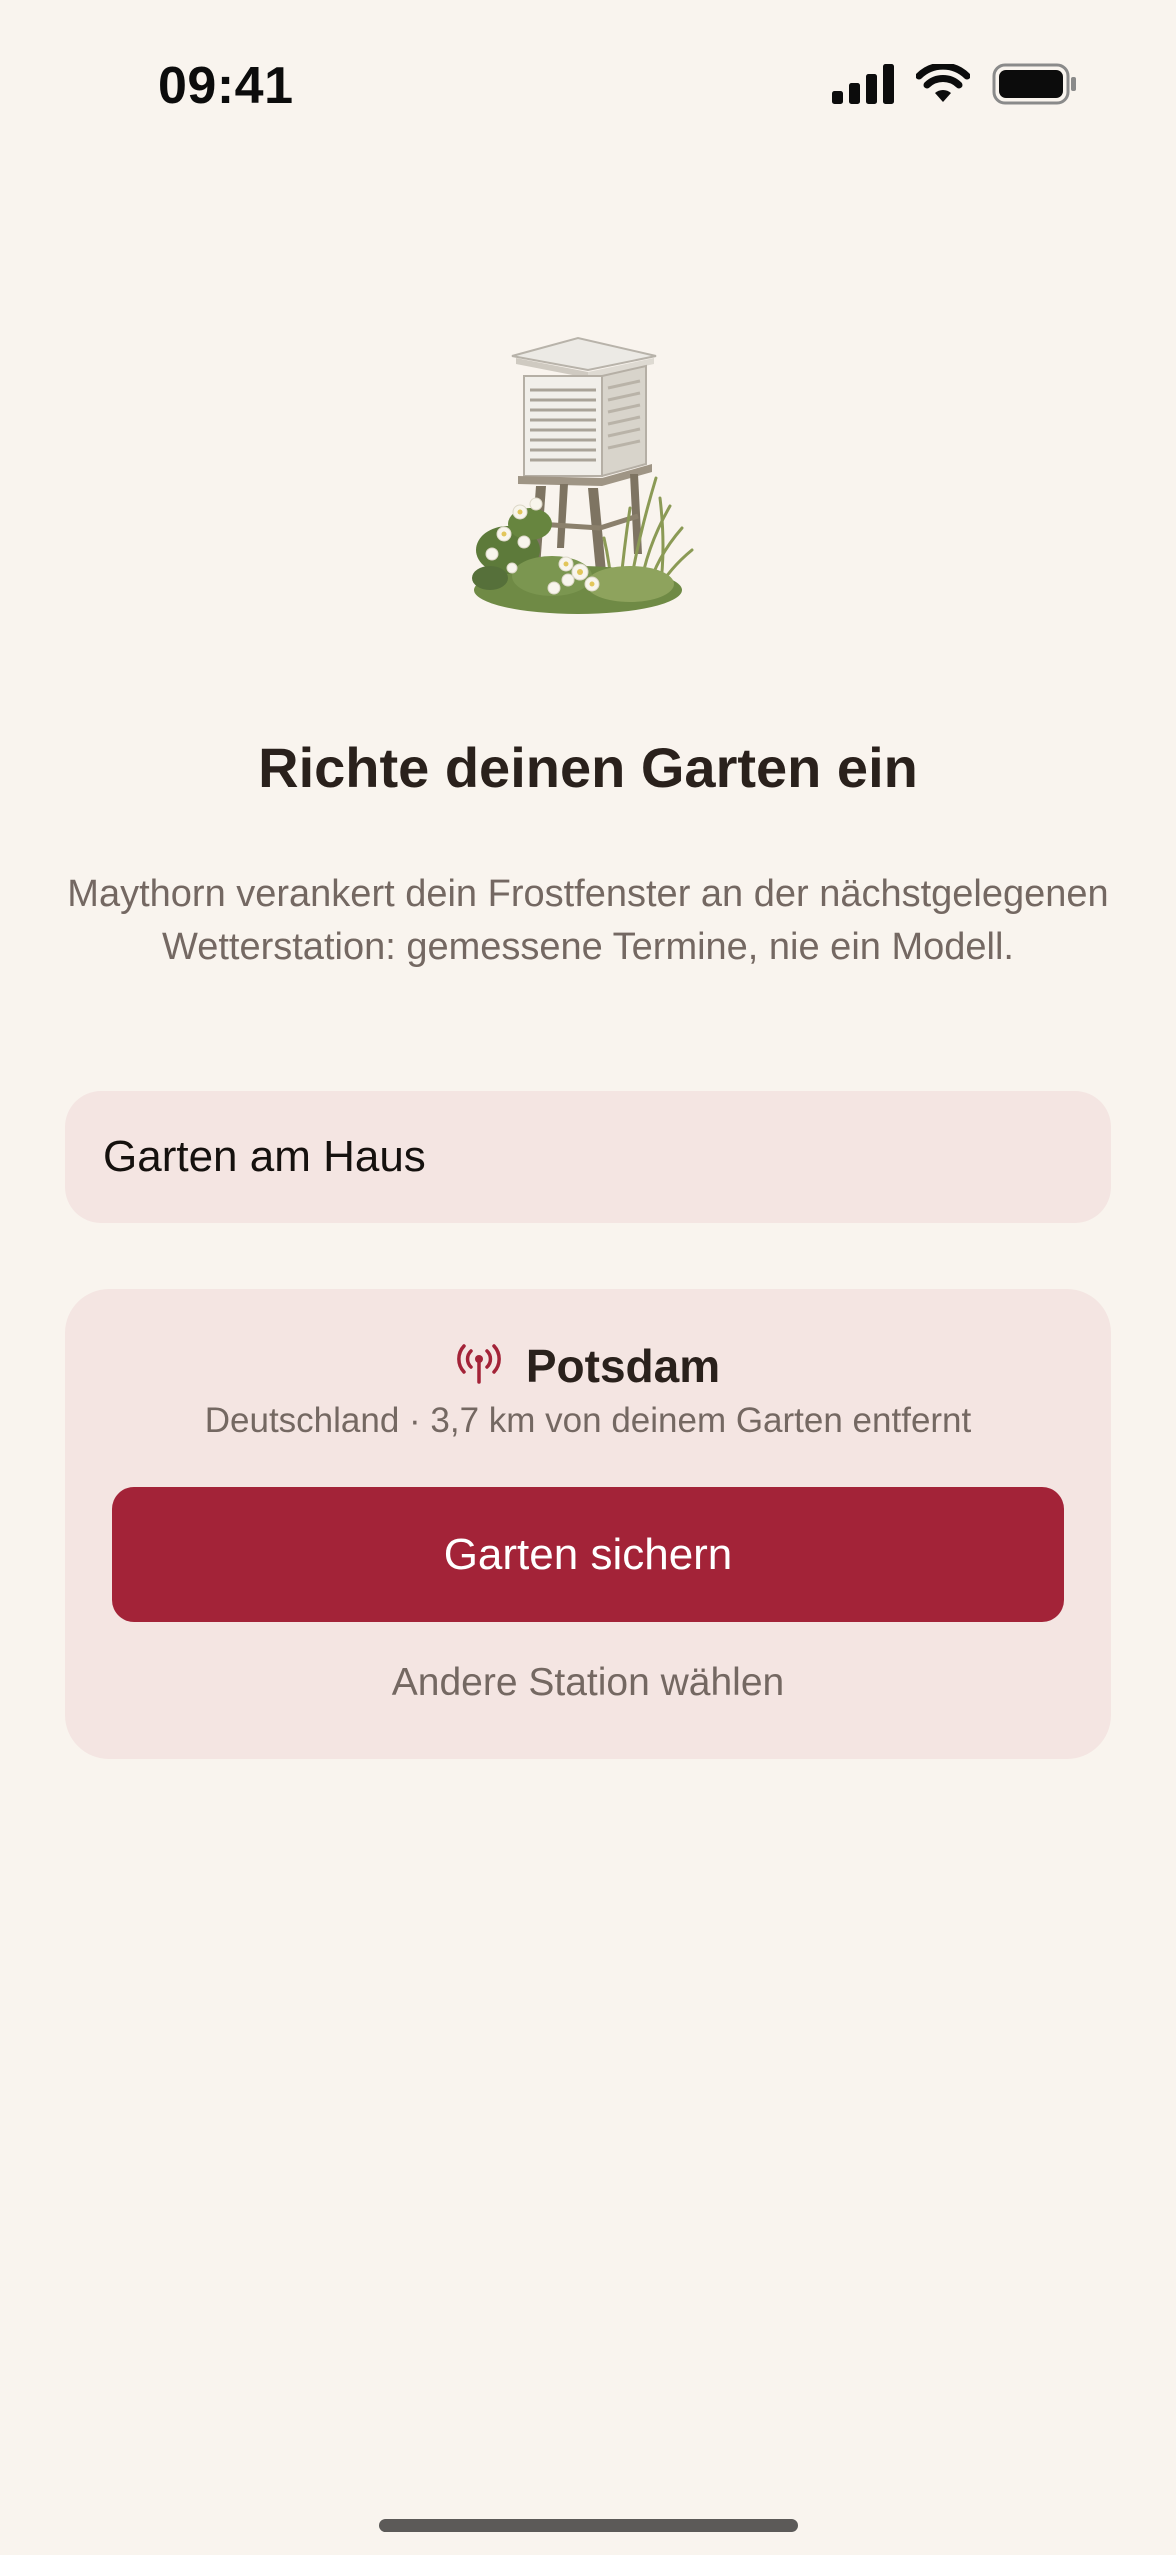  What do you see at coordinates (1035, 86) in the screenshot?
I see `battery-icon` at bounding box center [1035, 86].